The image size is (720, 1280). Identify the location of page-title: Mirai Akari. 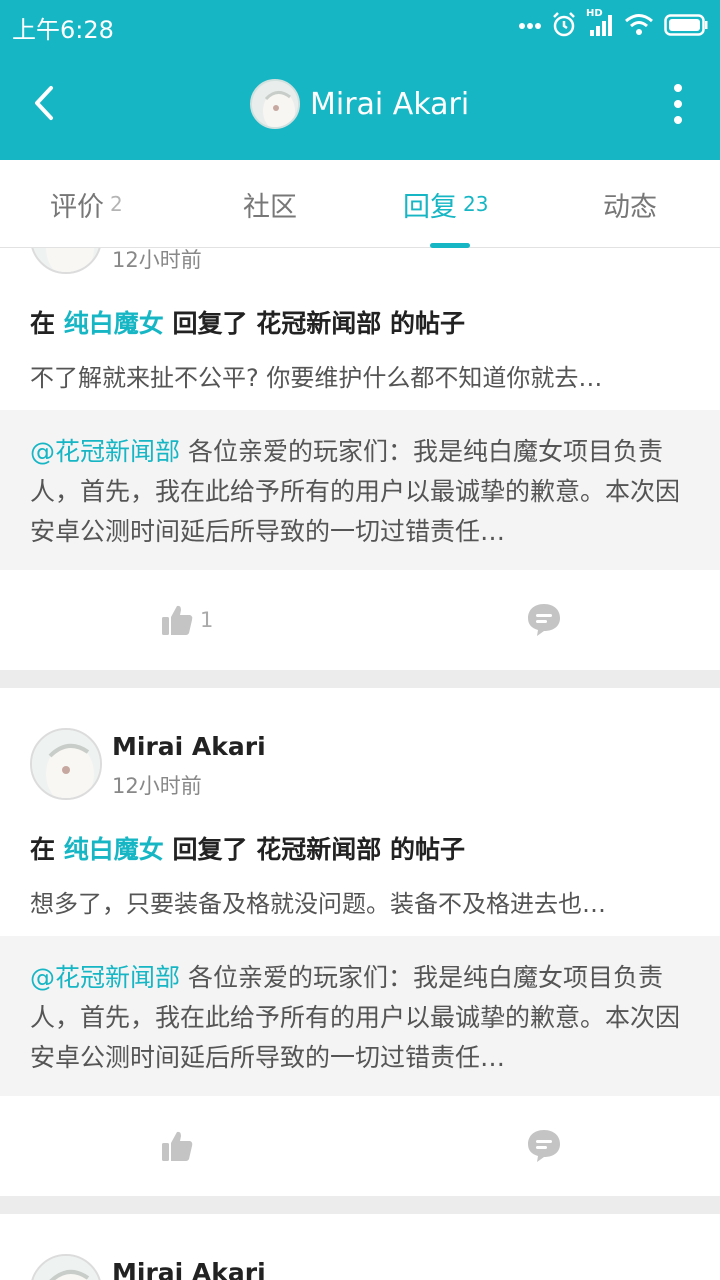
(390, 104).